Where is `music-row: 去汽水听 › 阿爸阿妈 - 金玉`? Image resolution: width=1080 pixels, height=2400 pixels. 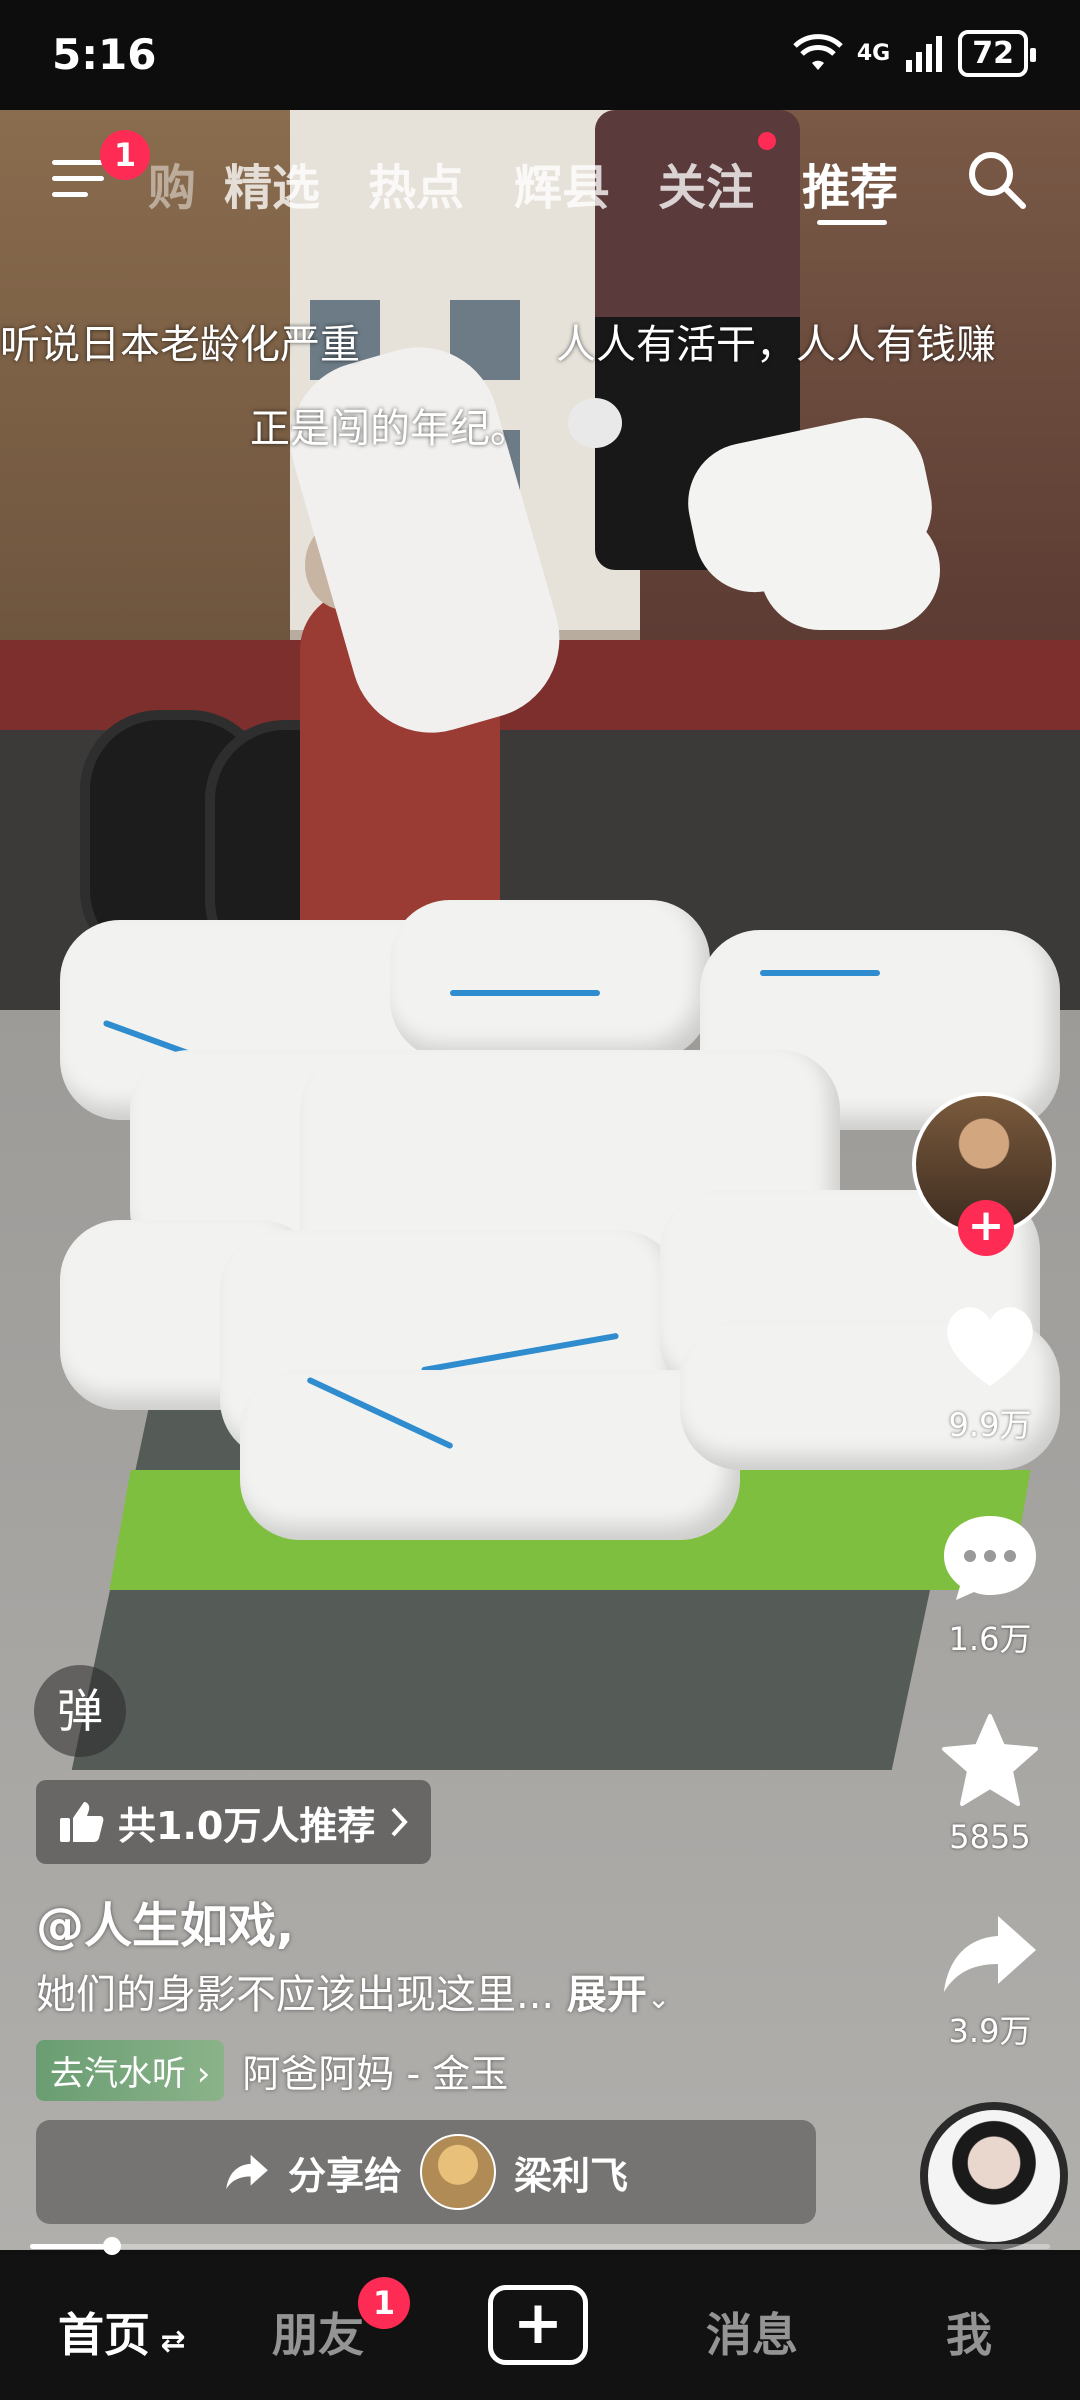 music-row: 去汽水听 › 阿爸阿妈 - 金玉 is located at coordinates (272, 2070).